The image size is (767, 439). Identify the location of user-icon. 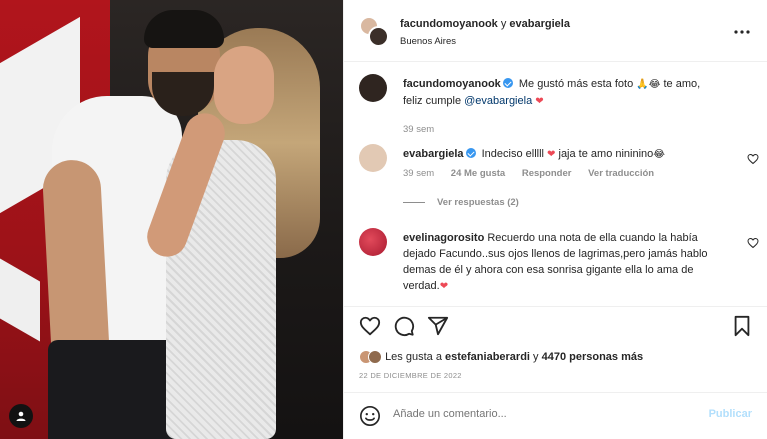
(21, 416).